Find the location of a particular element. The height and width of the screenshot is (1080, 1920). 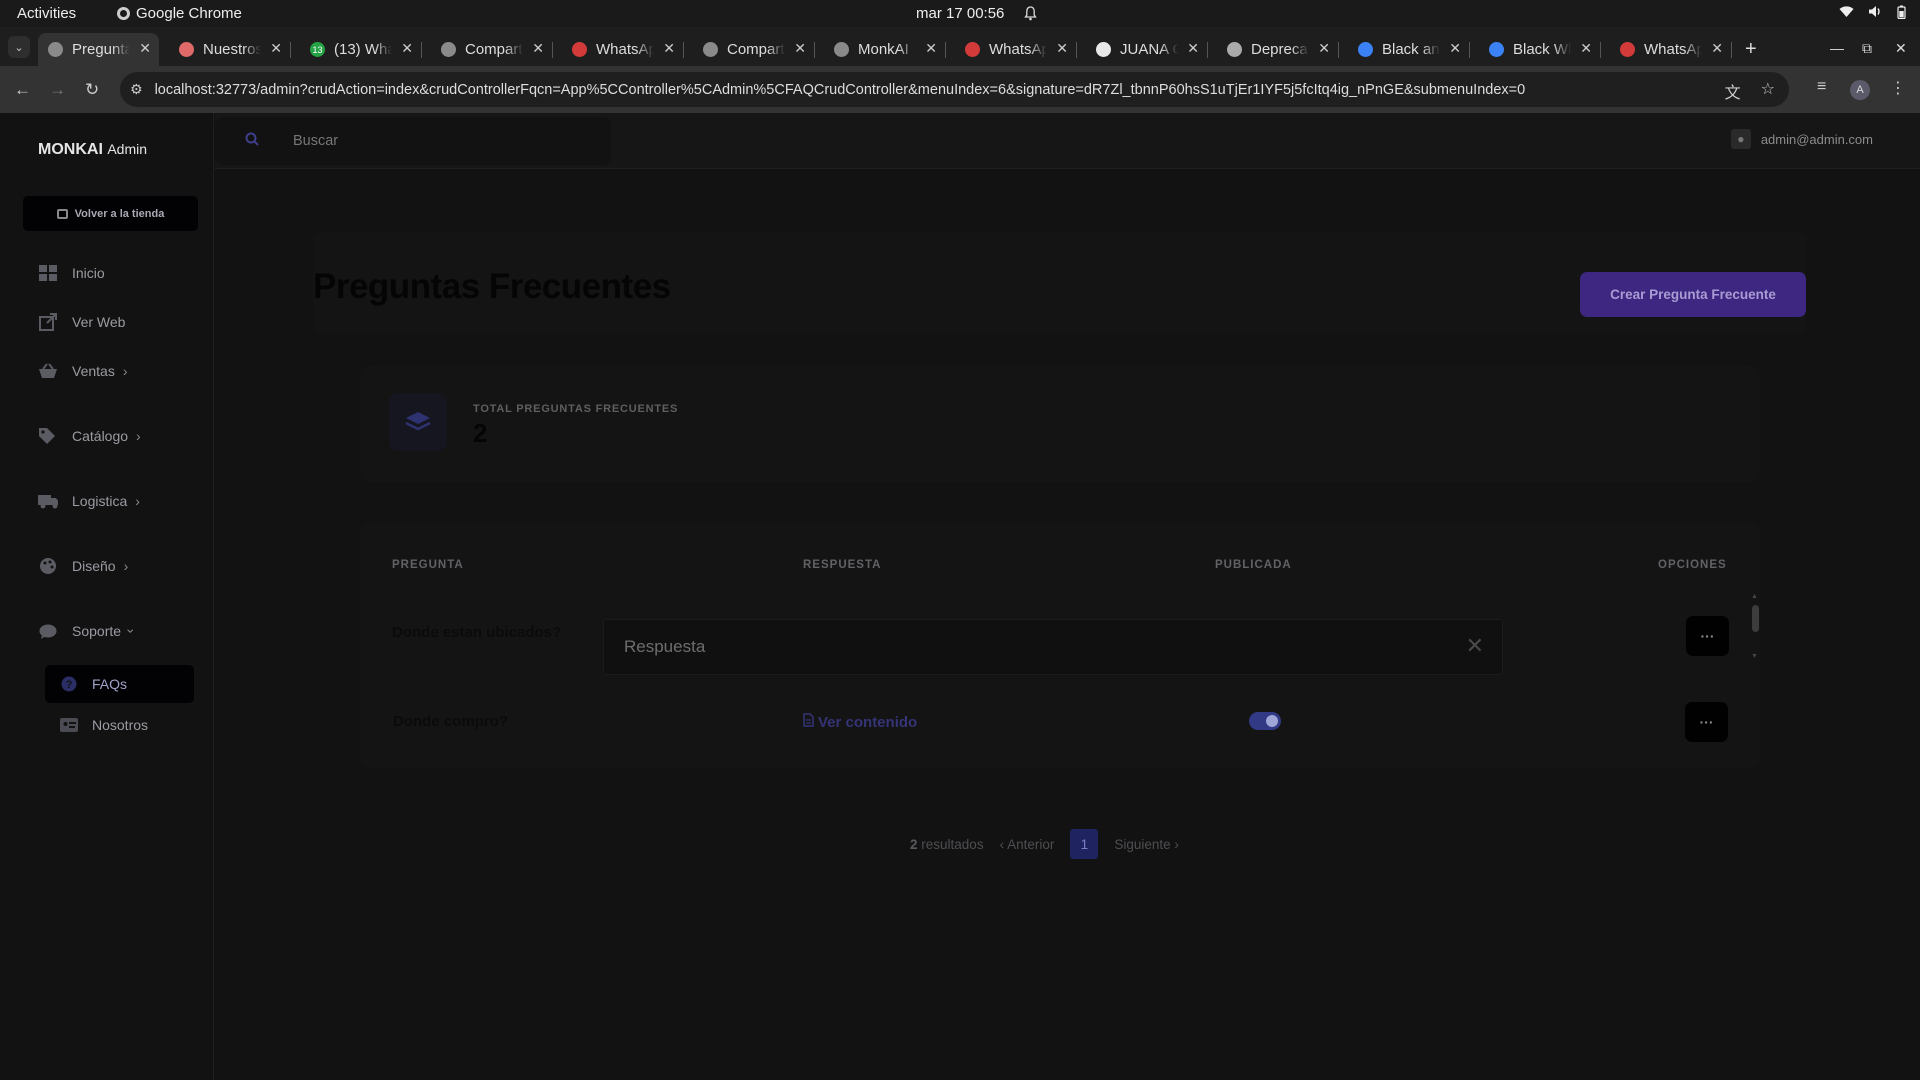

browser-tab: 13 (13) WhatsApp ✕ is located at coordinates (361, 49).